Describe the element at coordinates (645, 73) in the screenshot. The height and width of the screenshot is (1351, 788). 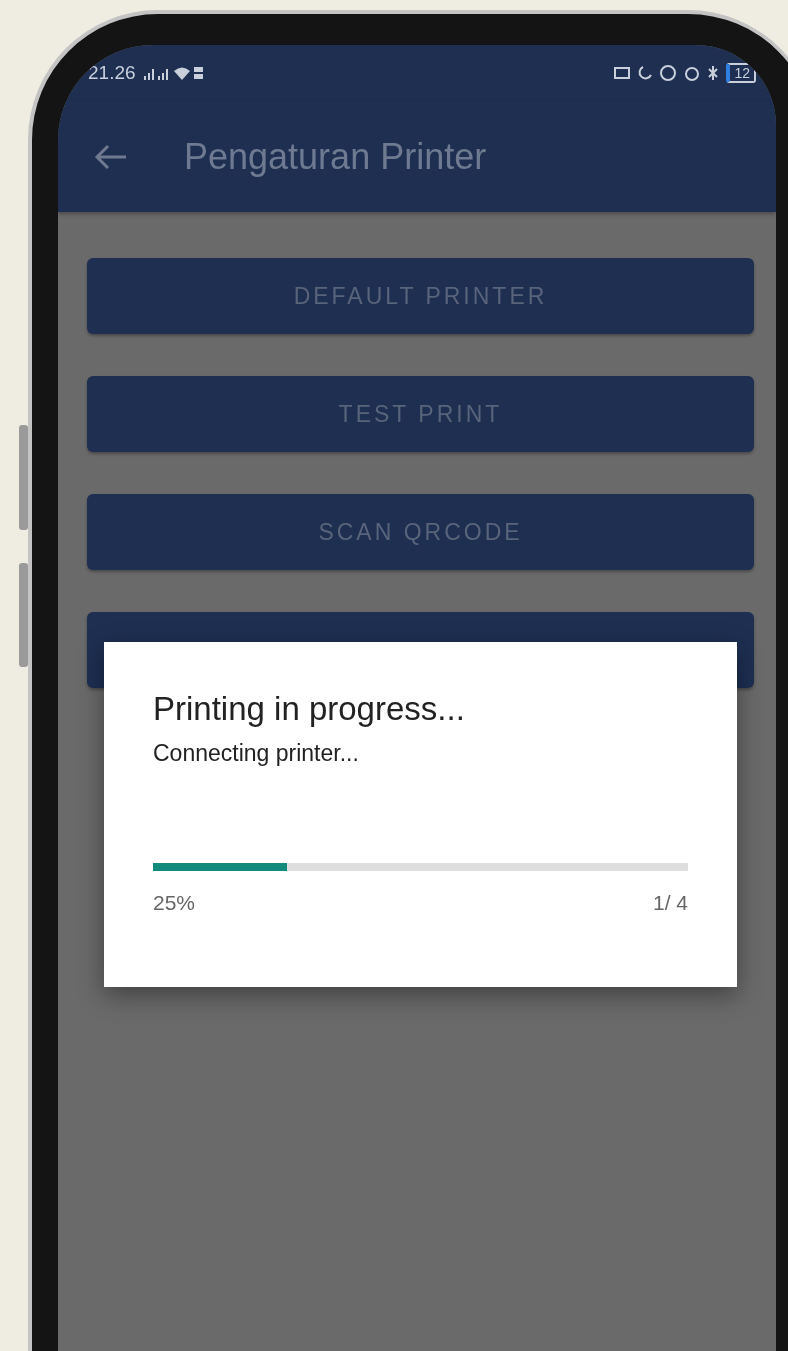
I see `moon-icon` at that location.